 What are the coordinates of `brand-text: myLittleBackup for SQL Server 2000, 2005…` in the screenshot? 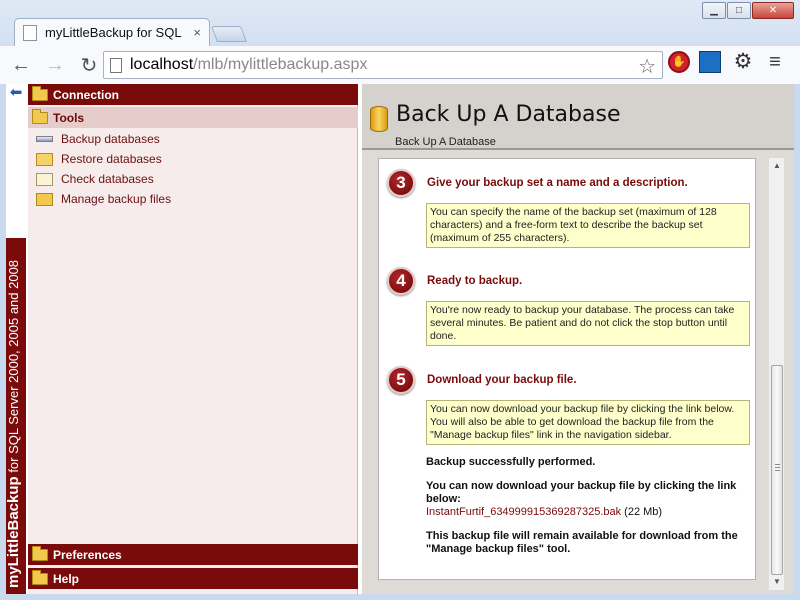 It's located at (13, 410).